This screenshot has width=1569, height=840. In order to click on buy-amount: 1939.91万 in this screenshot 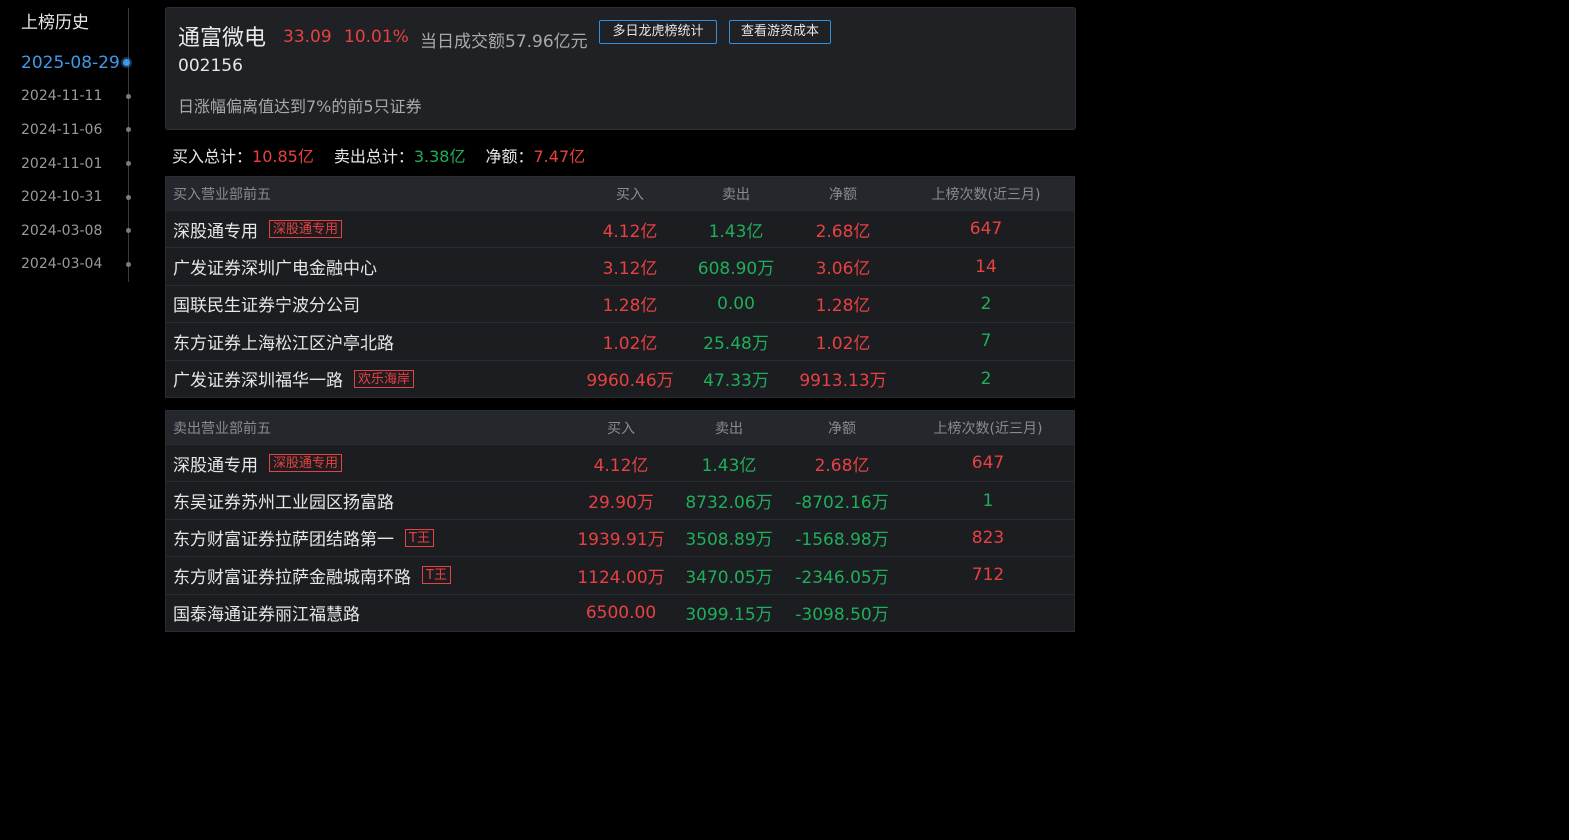, I will do `click(621, 540)`.